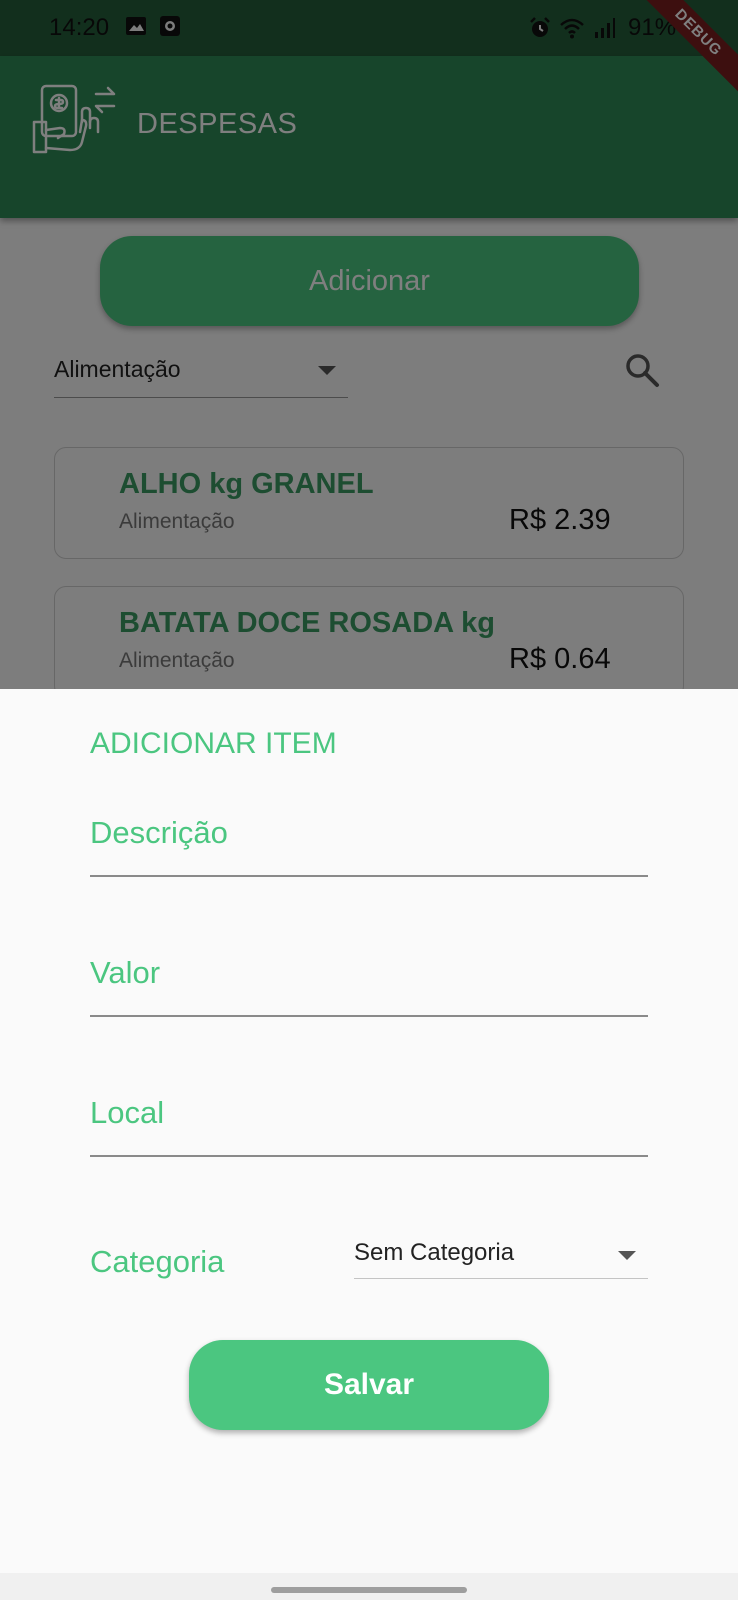 This screenshot has height=1600, width=738. What do you see at coordinates (369, 839) in the screenshot?
I see `description-field: Descrição` at bounding box center [369, 839].